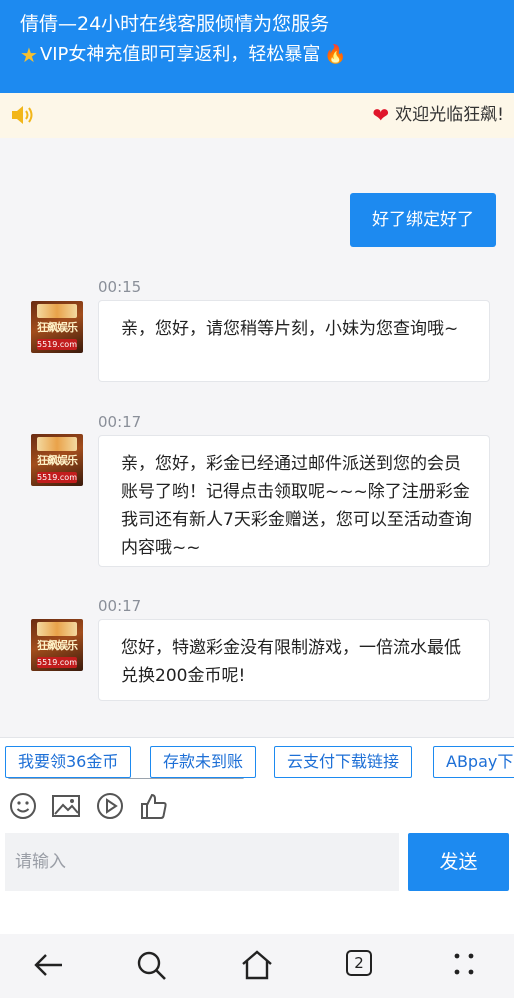 The width and height of the screenshot is (514, 998). What do you see at coordinates (110, 806) in the screenshot?
I see `play-icon` at bounding box center [110, 806].